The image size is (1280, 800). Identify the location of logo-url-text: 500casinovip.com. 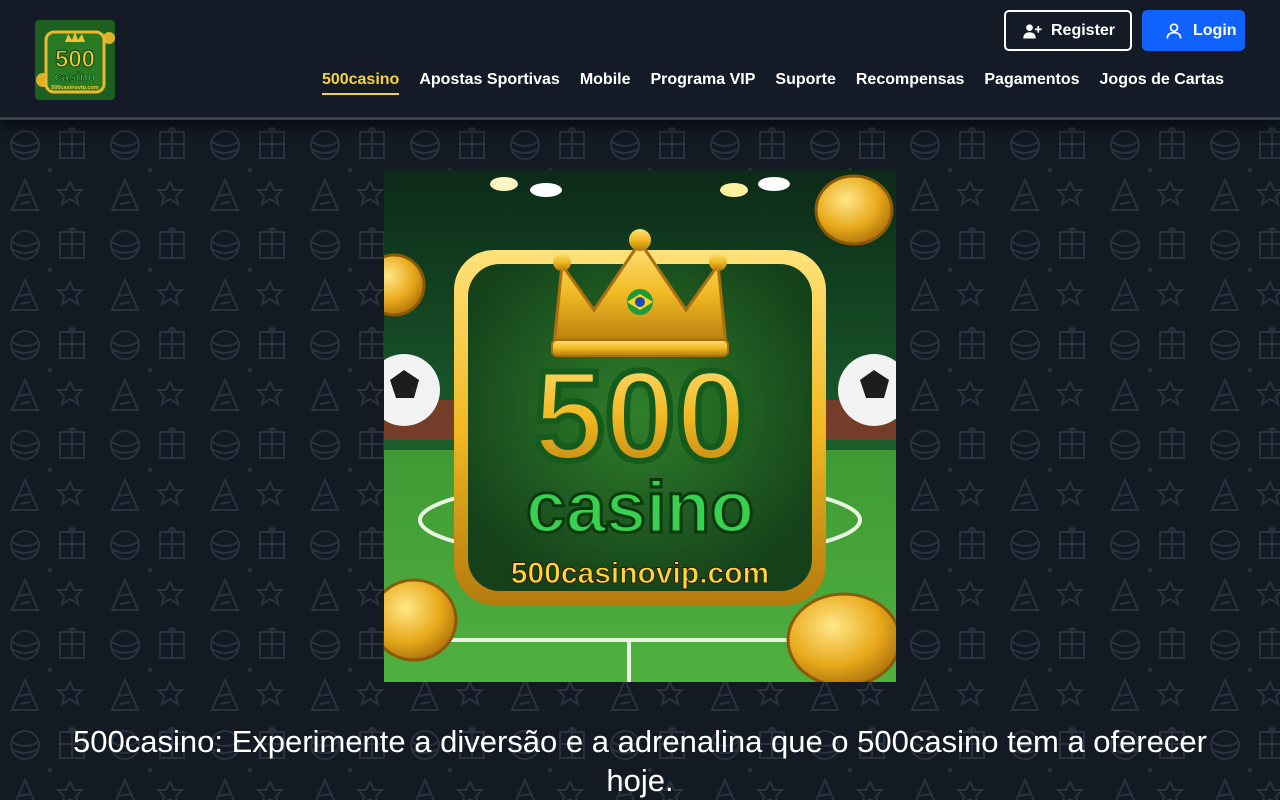
(74, 88).